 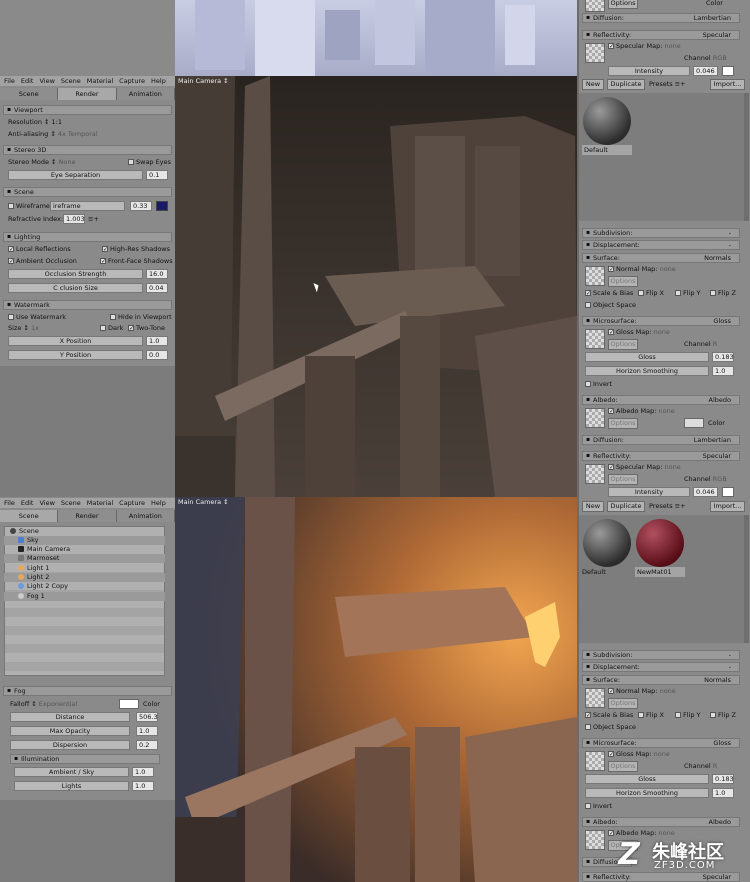 What do you see at coordinates (376, 38) in the screenshot?
I see `top-viewport` at bounding box center [376, 38].